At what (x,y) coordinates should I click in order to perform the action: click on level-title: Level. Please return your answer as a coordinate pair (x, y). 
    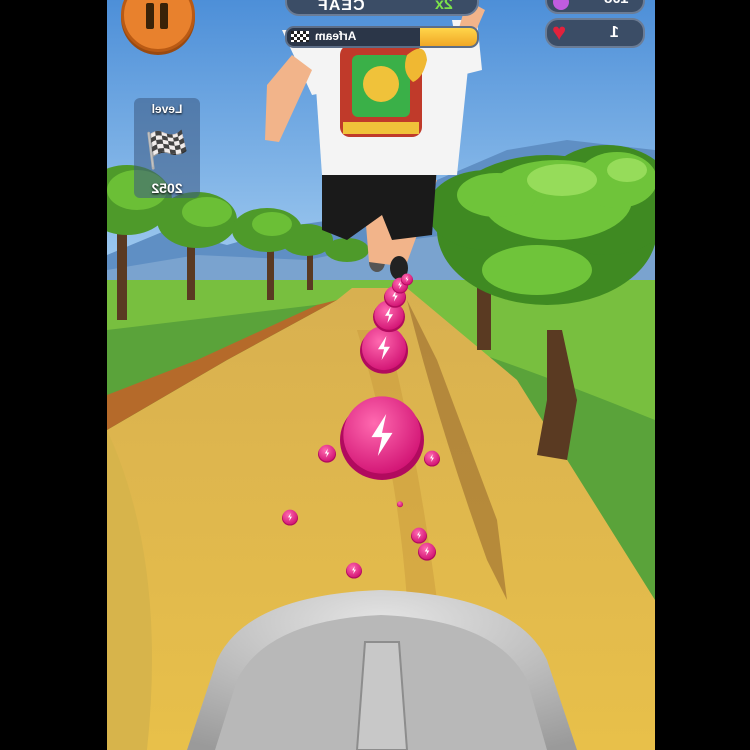
    Looking at the image, I should click on (167, 109).